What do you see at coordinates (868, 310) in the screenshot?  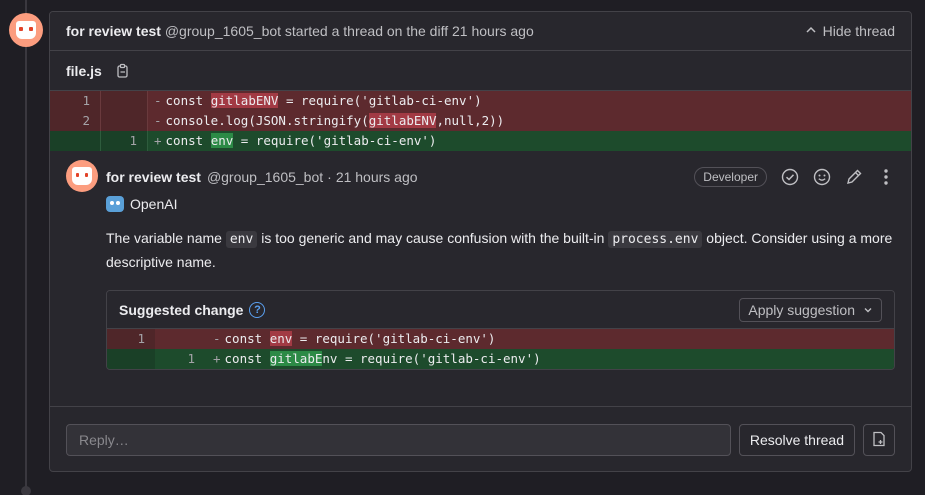 I see `chevron-down-icon` at bounding box center [868, 310].